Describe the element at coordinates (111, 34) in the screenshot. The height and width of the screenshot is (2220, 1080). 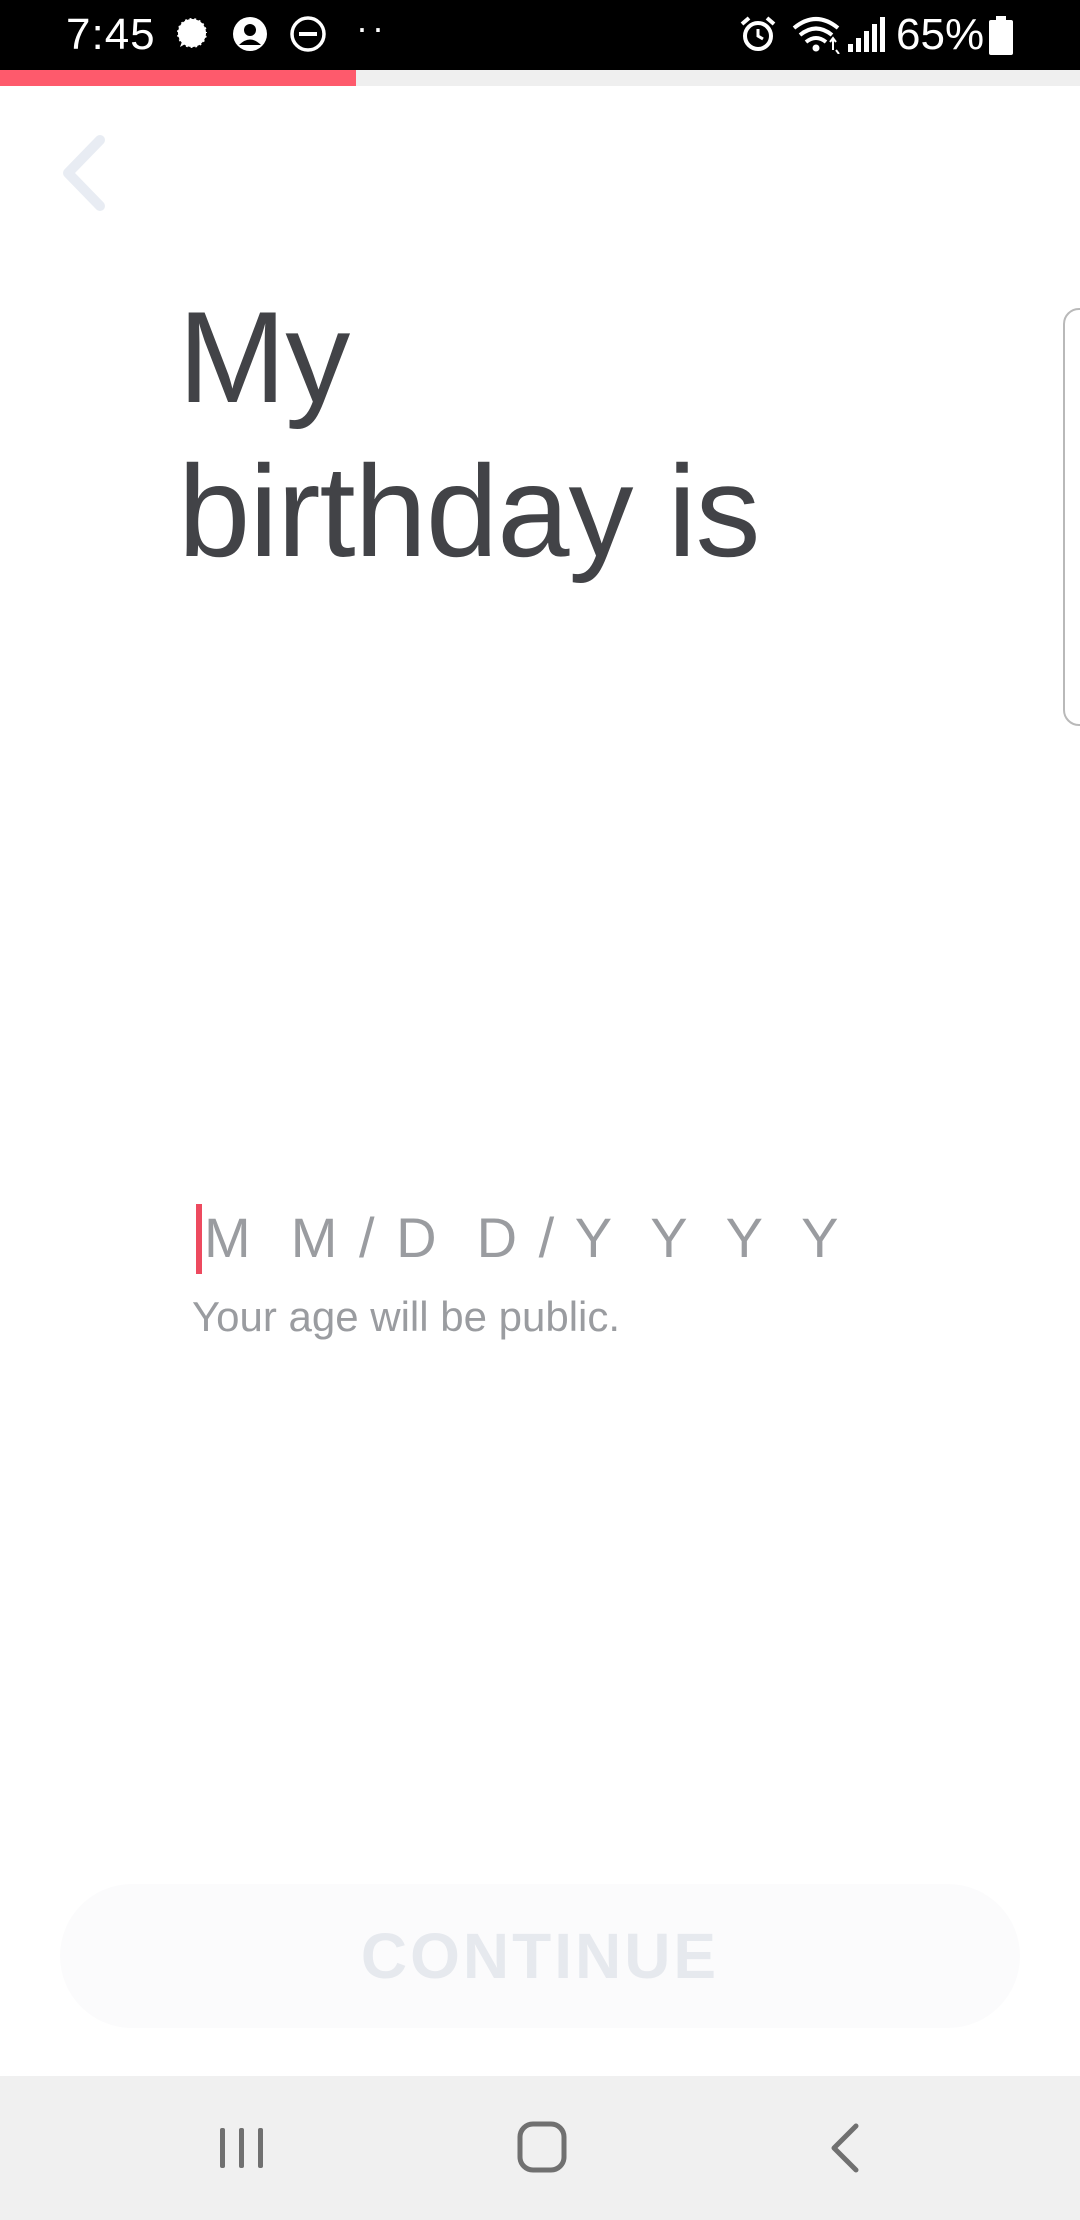
I see `status-time: 7:45` at that location.